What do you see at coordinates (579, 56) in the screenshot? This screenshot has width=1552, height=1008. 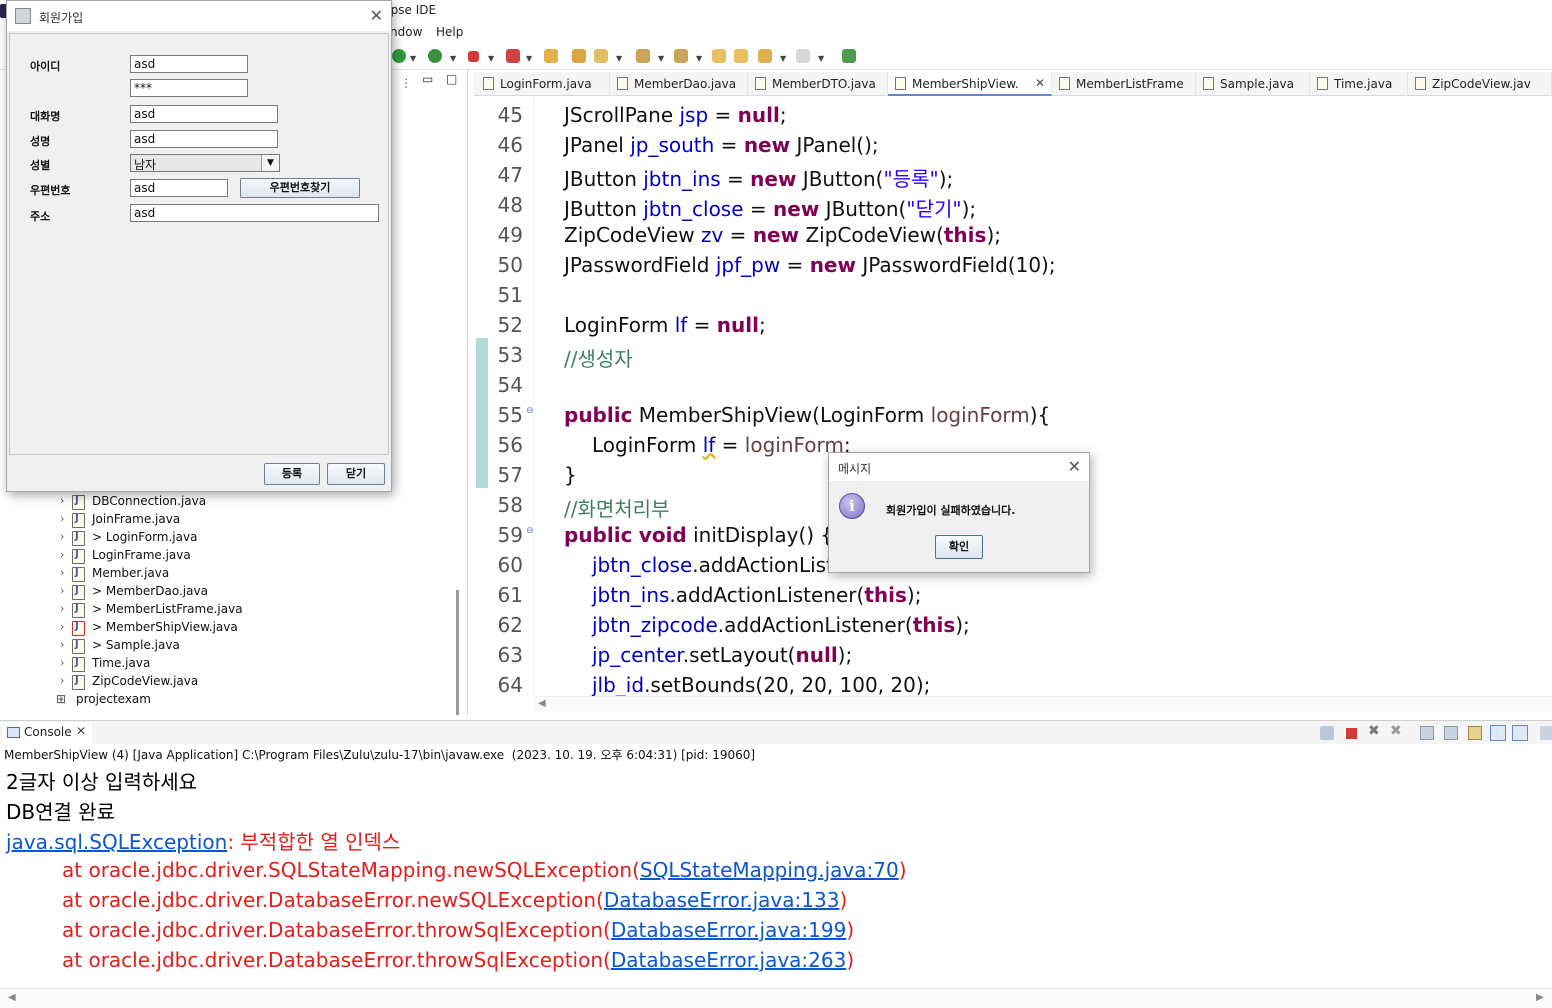 I see `open-type-icon` at bounding box center [579, 56].